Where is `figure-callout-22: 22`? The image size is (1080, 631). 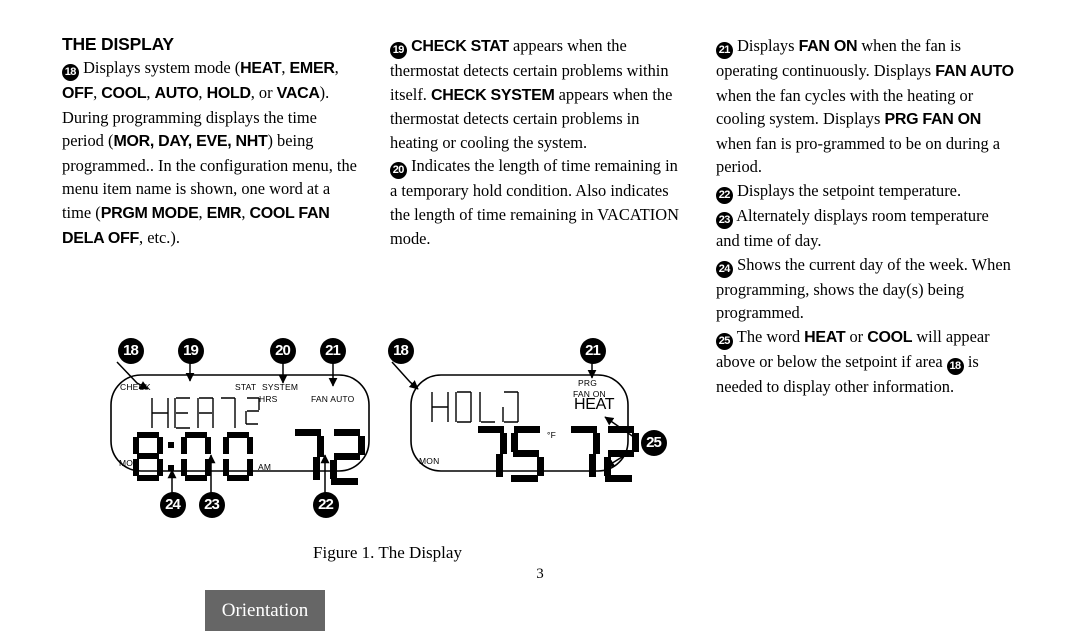
figure-callout-22: 22 is located at coordinates (326, 505).